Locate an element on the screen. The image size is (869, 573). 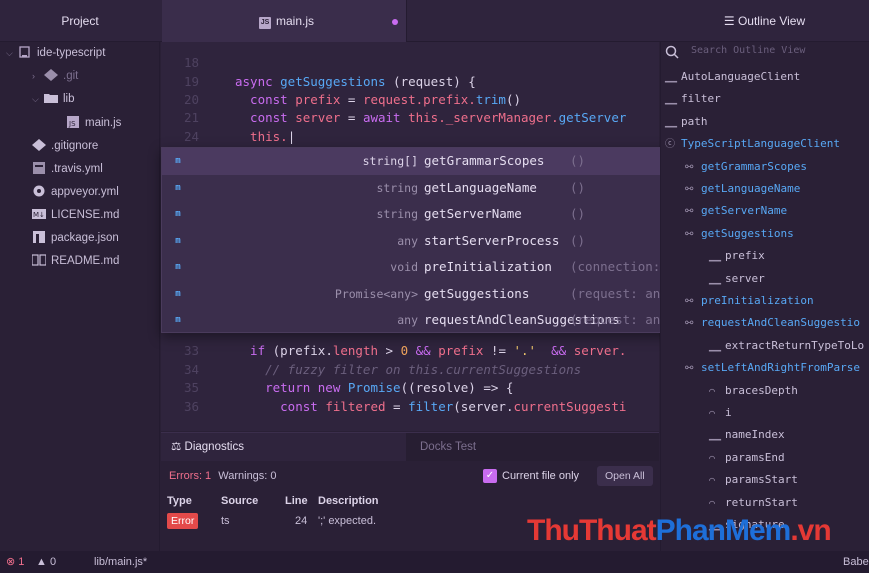
status-error-count: ⊗ 1 is located at coordinates (15, 562).